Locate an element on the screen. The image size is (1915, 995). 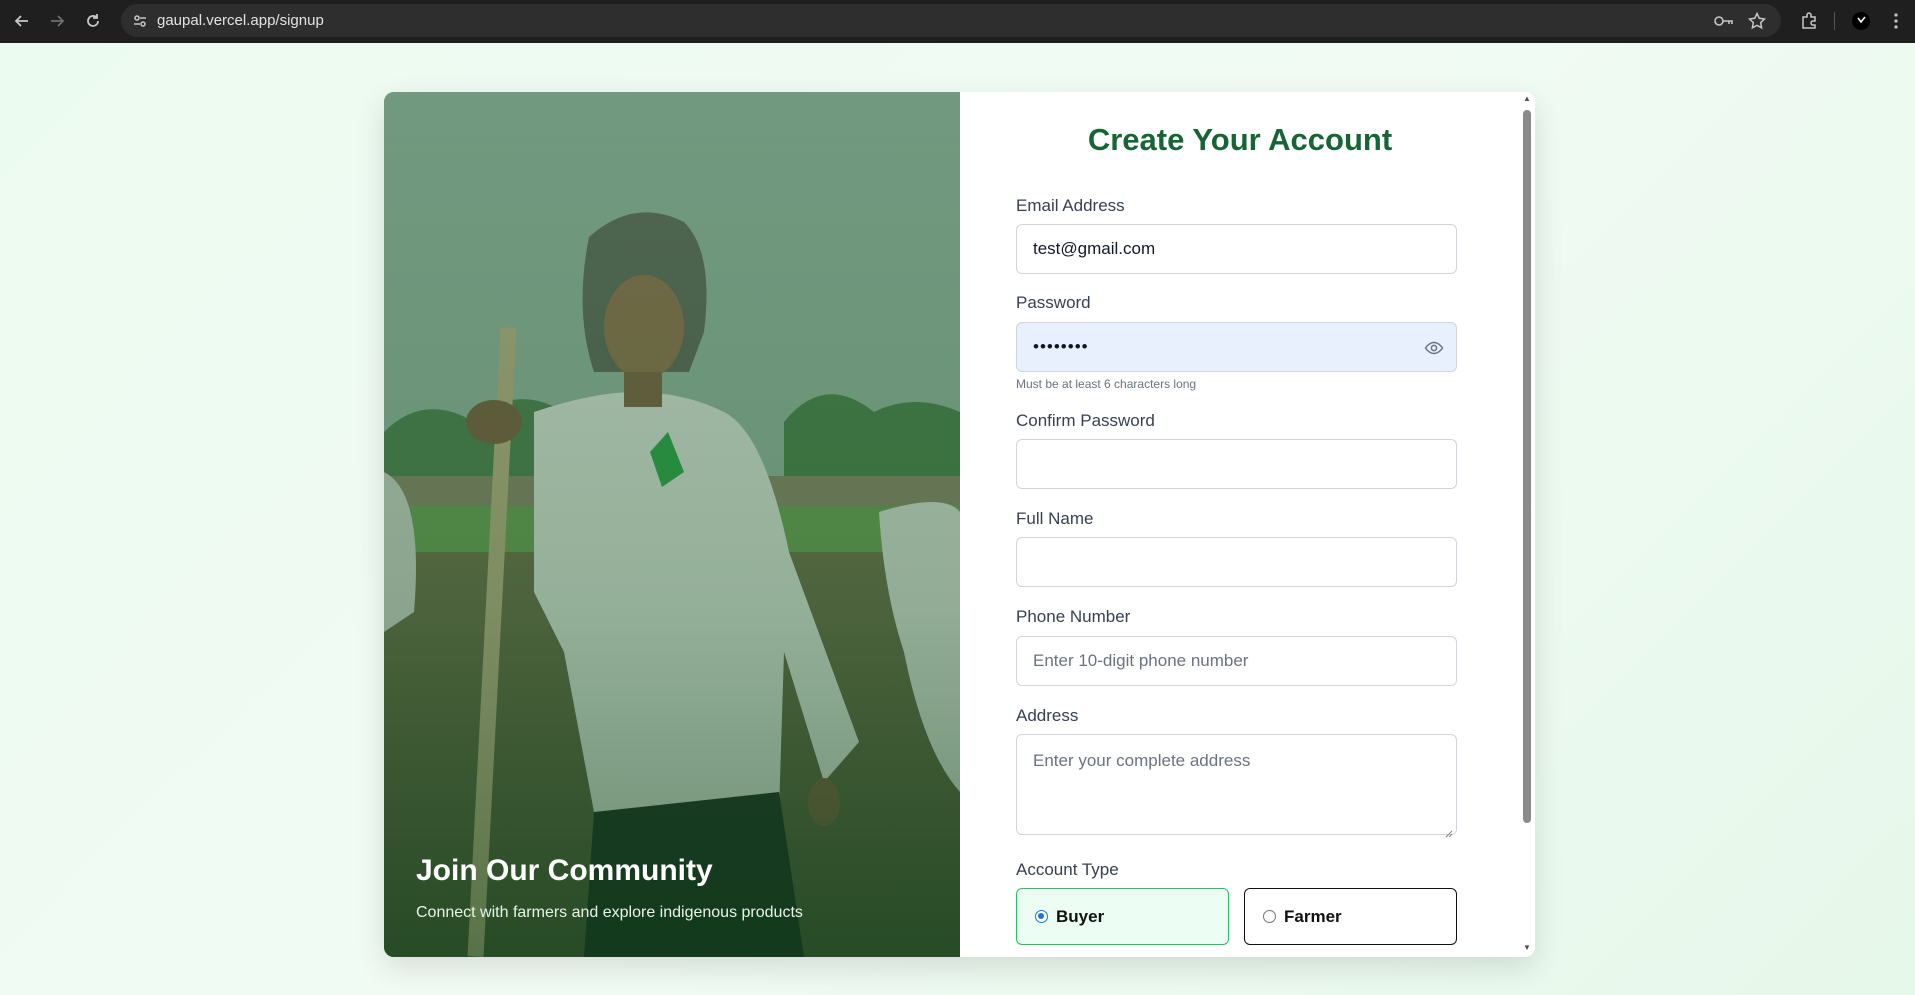
phone-field: Enter 10-digit phone number is located at coordinates (1236, 661).